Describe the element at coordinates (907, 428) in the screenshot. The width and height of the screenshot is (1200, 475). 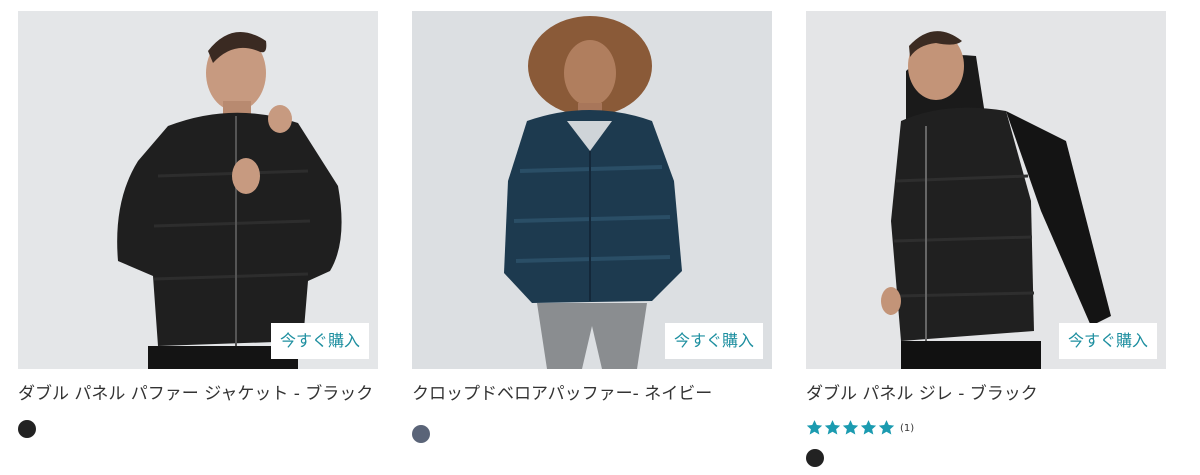
I see `review-count: (1)` at that location.